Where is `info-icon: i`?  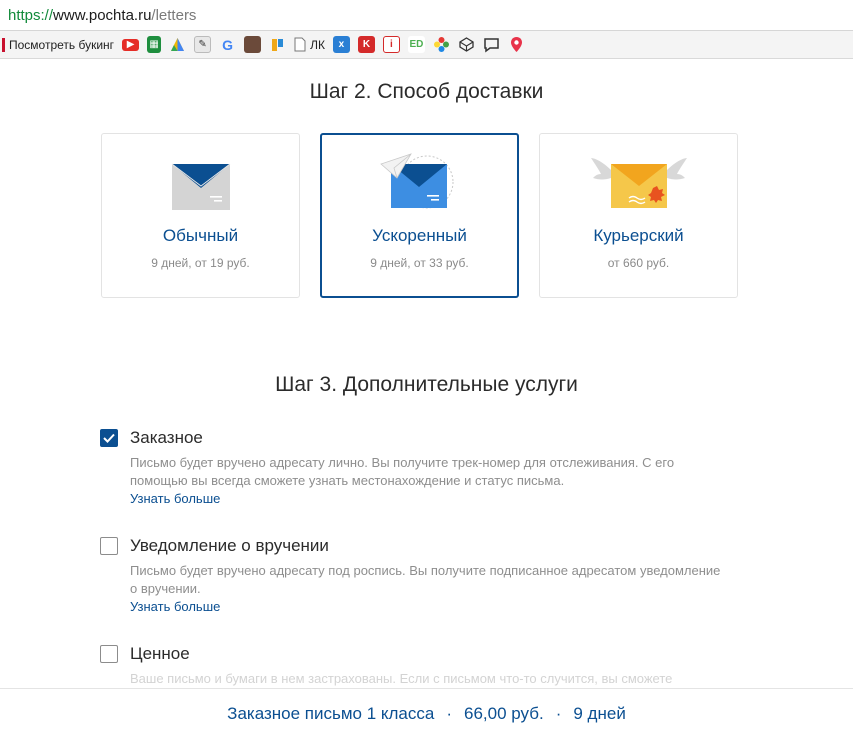 info-icon: i is located at coordinates (391, 44).